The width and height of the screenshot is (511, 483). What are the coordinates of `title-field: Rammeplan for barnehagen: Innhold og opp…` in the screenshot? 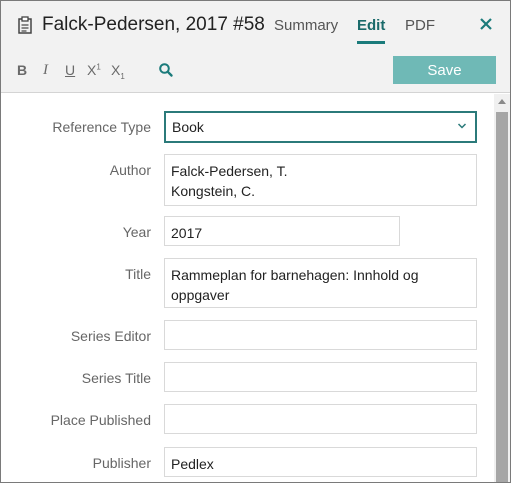 It's located at (320, 283).